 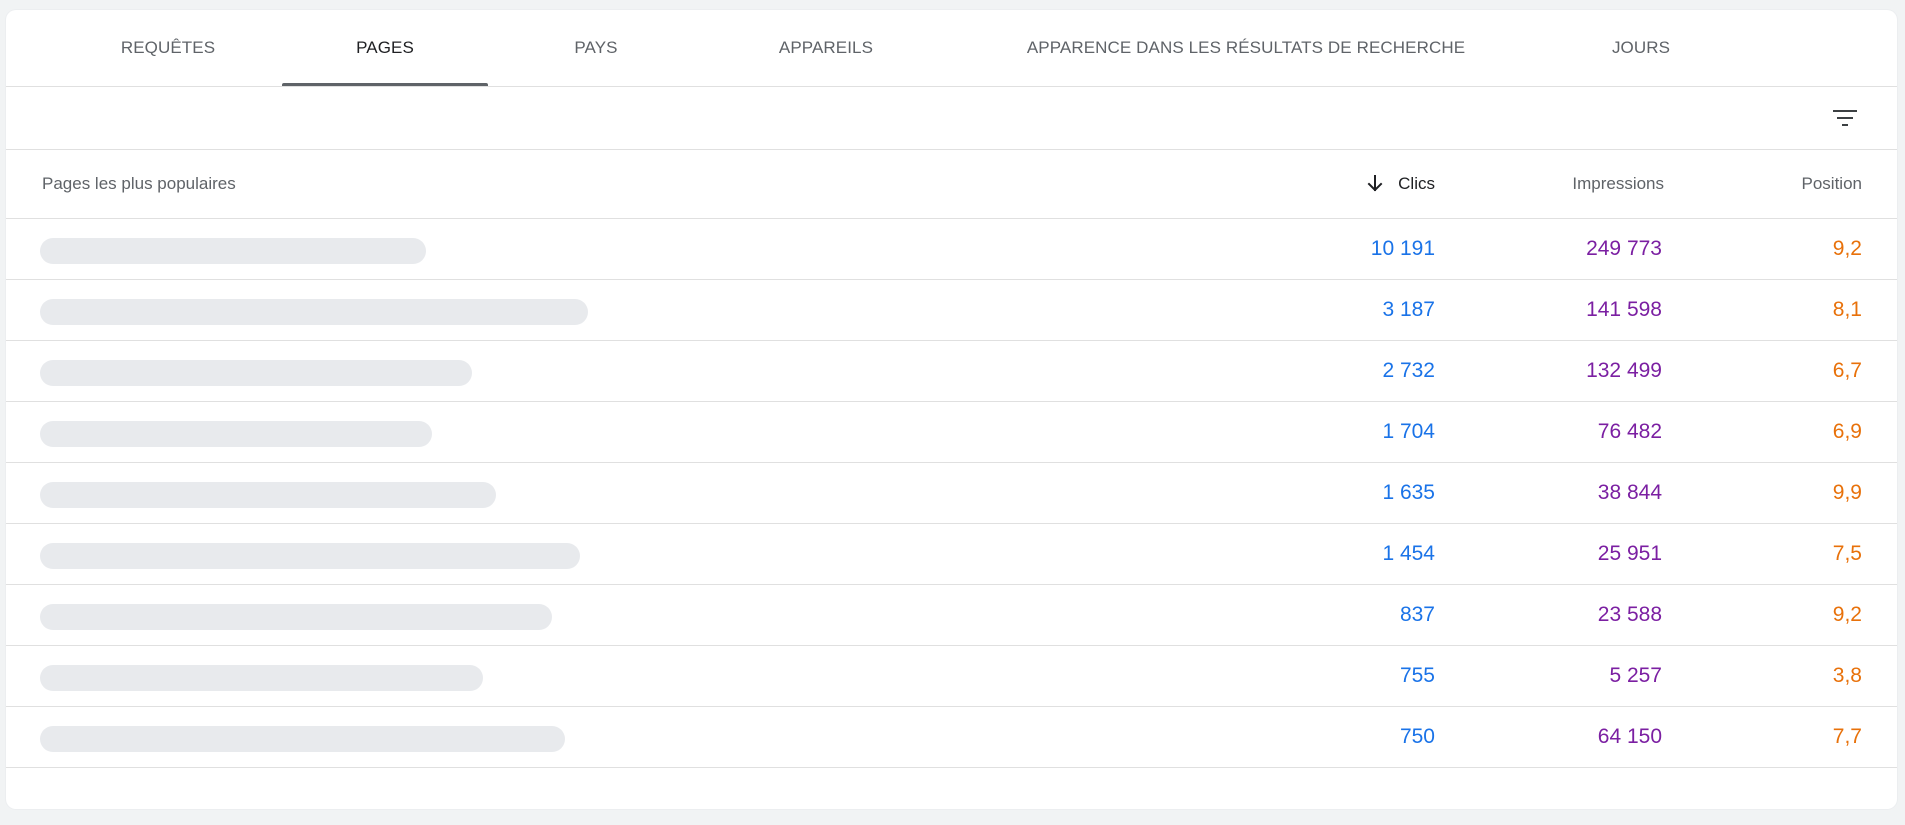 I want to click on clicks-header-label: Clics, so click(x=1416, y=183).